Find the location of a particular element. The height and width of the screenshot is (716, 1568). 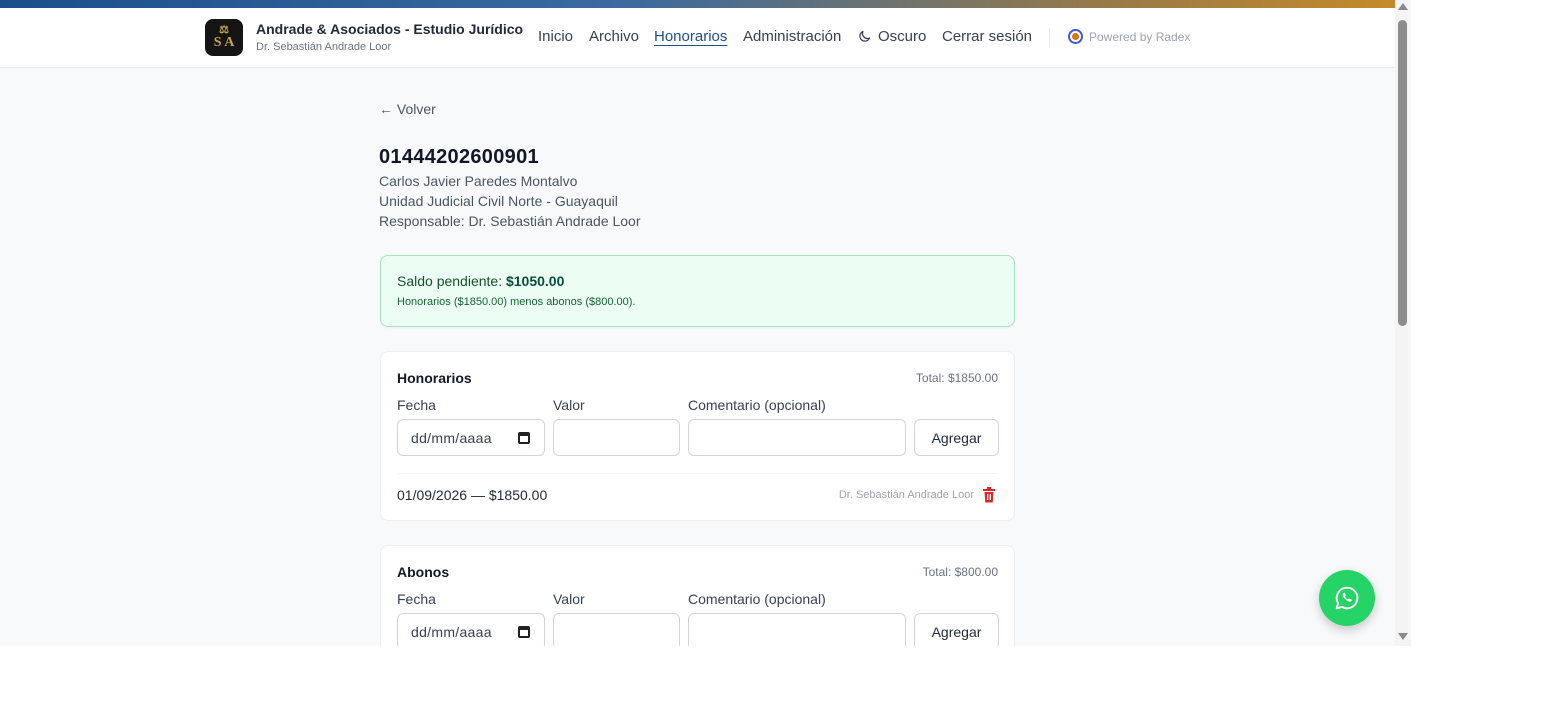

case-number: 01444202600901 is located at coordinates (459, 157).